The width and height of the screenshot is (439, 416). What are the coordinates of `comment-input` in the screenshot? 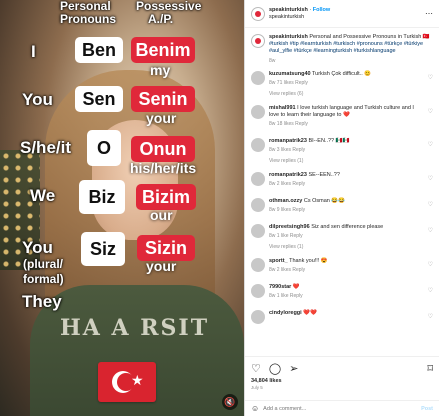 It's located at (340, 408).